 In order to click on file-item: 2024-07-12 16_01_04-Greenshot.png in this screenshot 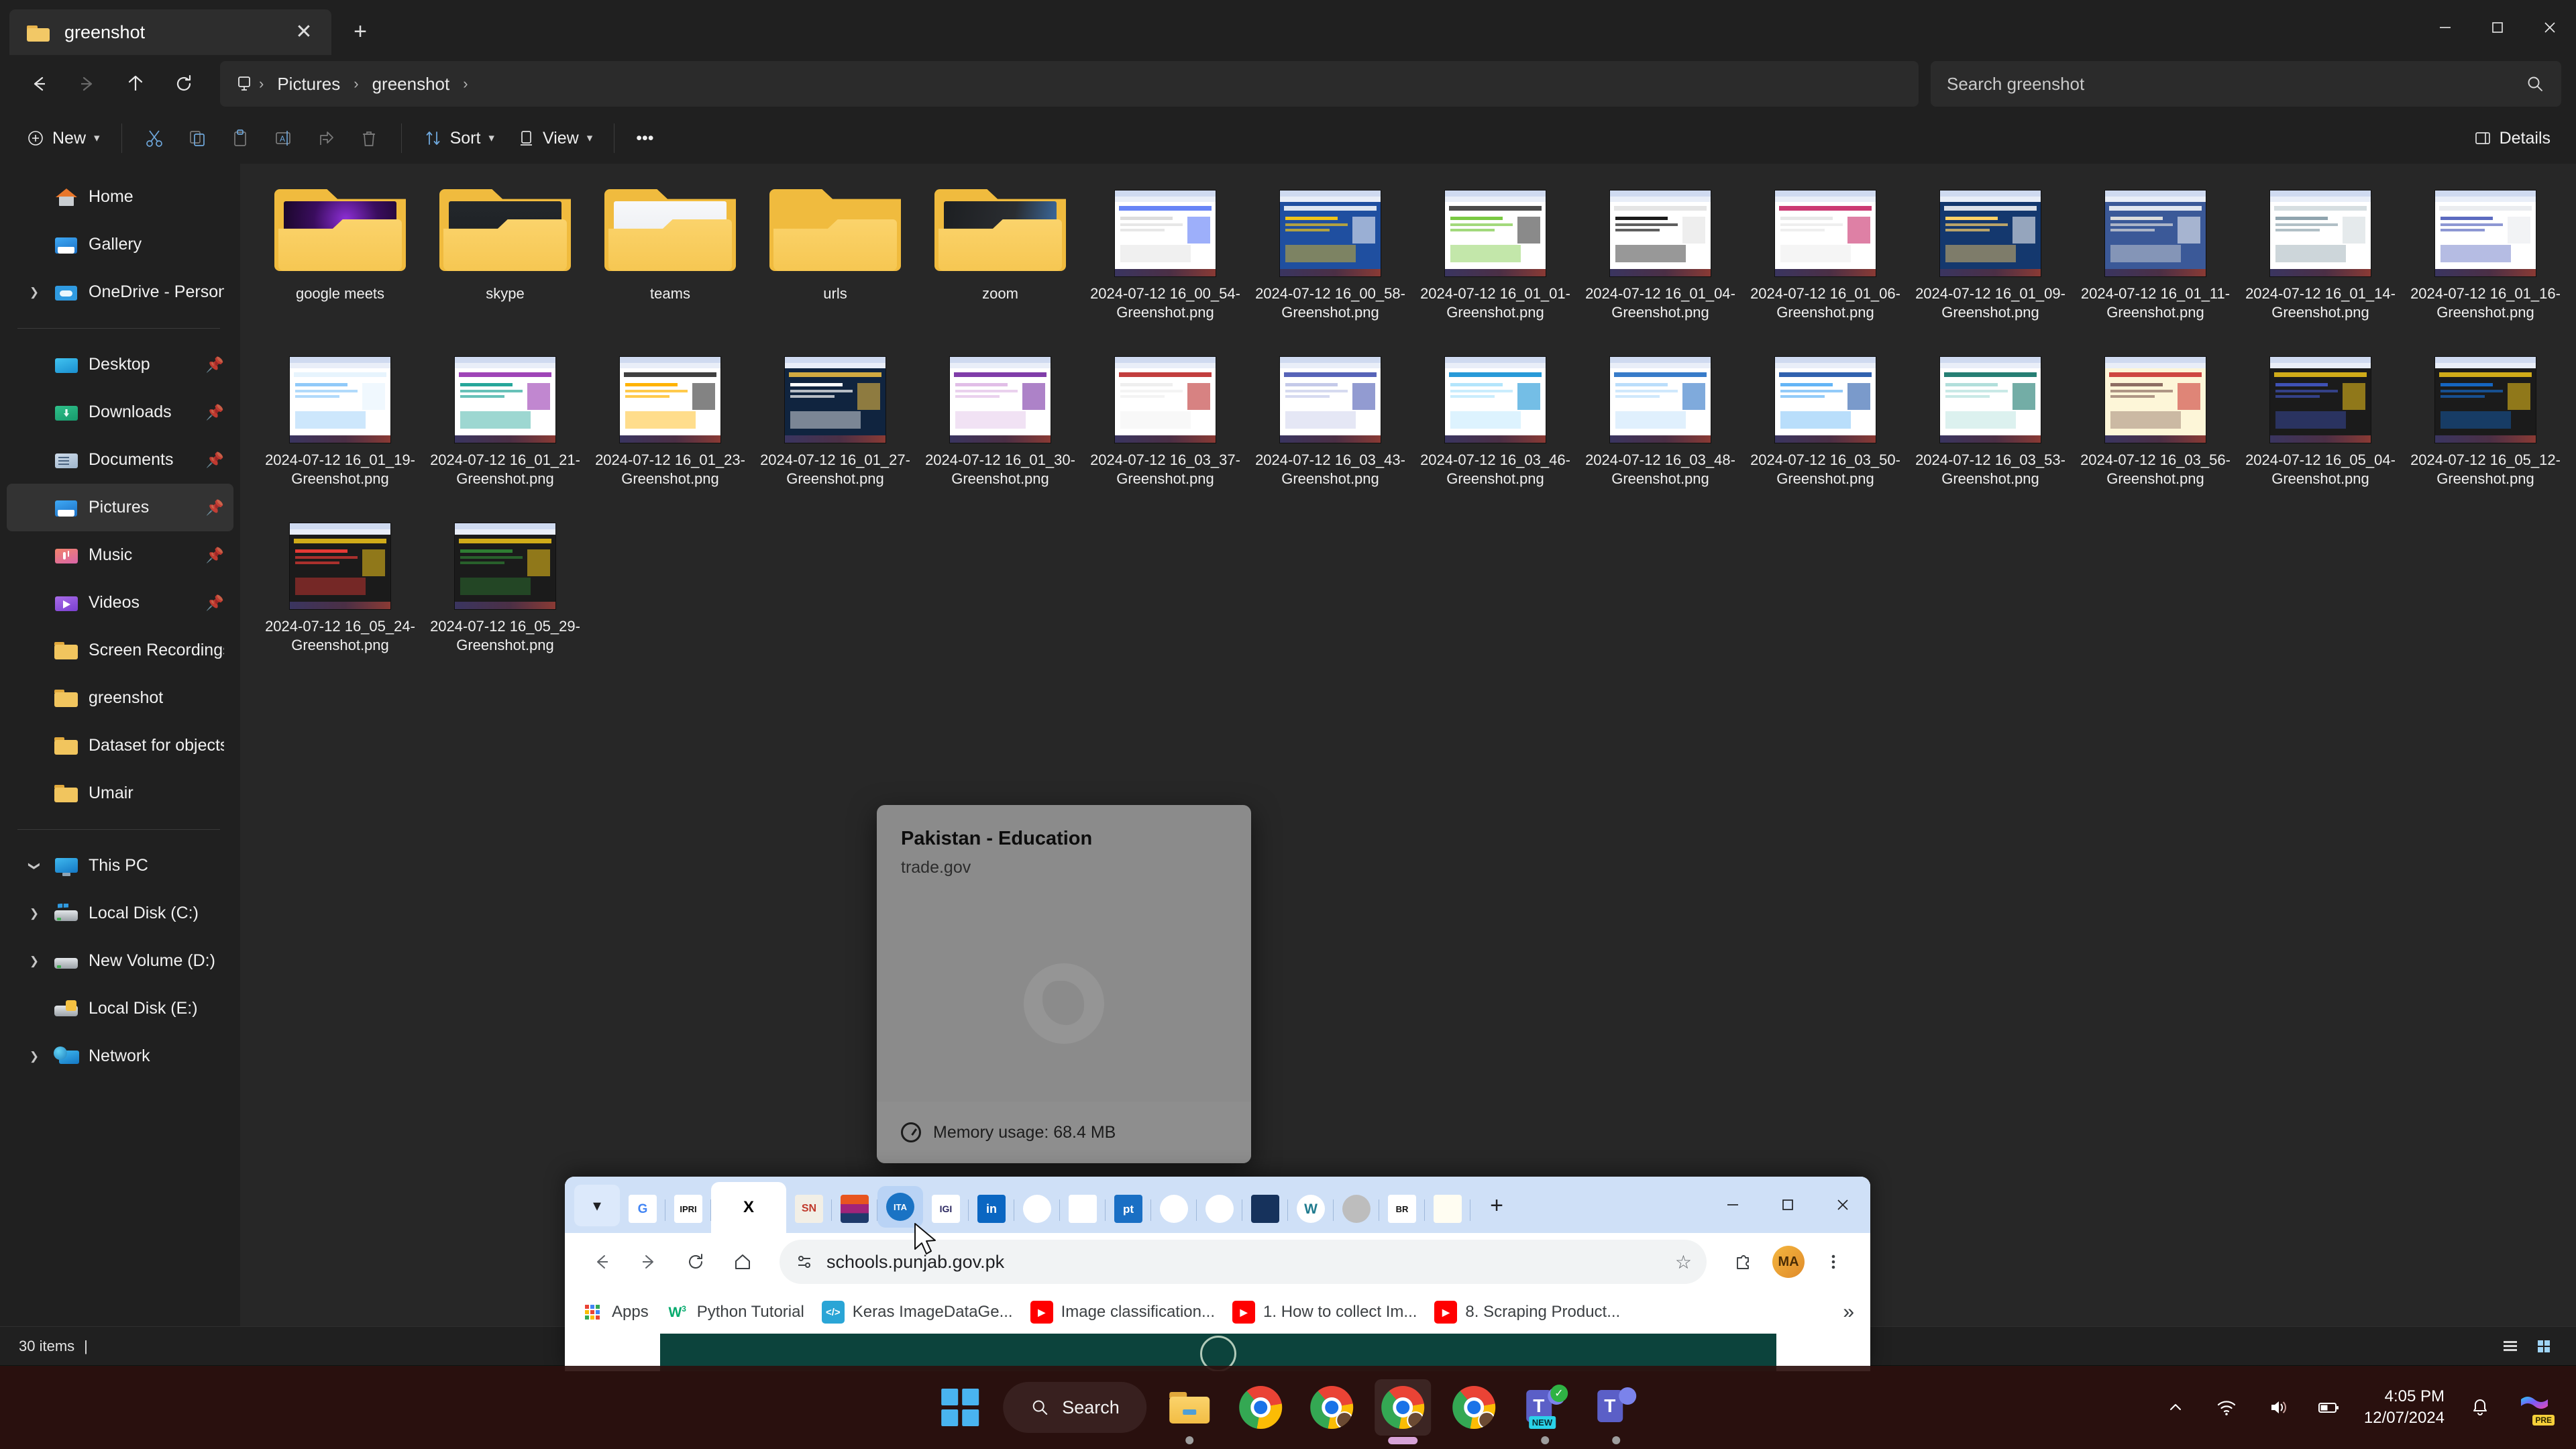, I will do `click(1660, 264)`.